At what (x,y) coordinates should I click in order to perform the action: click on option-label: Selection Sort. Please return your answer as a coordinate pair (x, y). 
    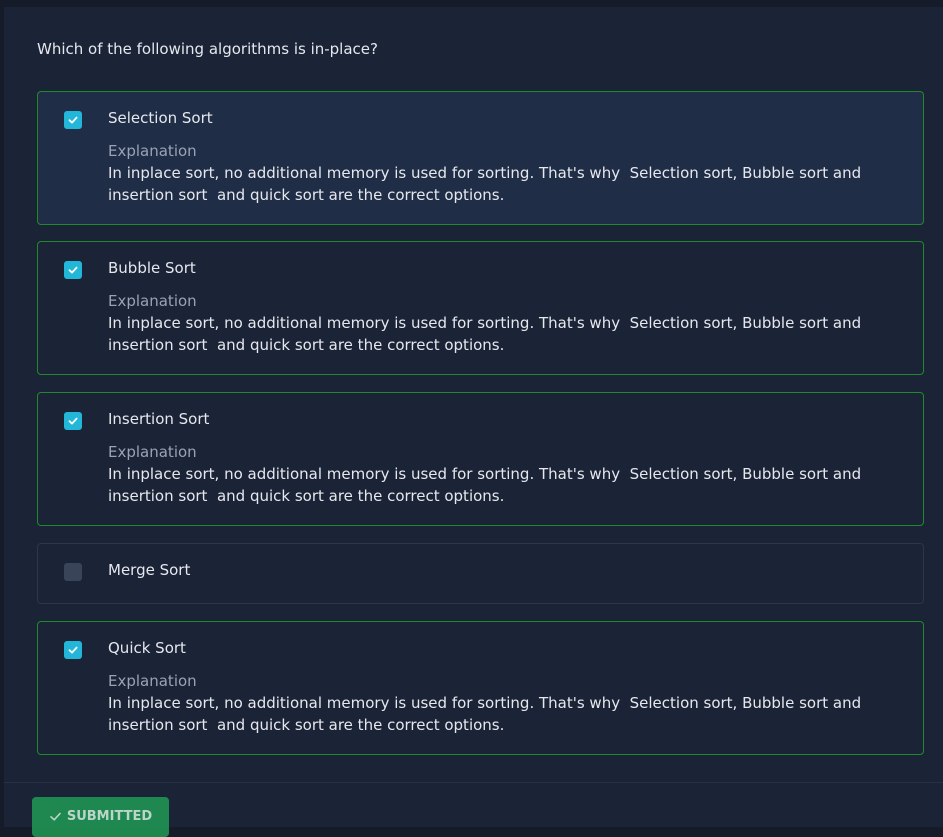
    Looking at the image, I should click on (160, 118).